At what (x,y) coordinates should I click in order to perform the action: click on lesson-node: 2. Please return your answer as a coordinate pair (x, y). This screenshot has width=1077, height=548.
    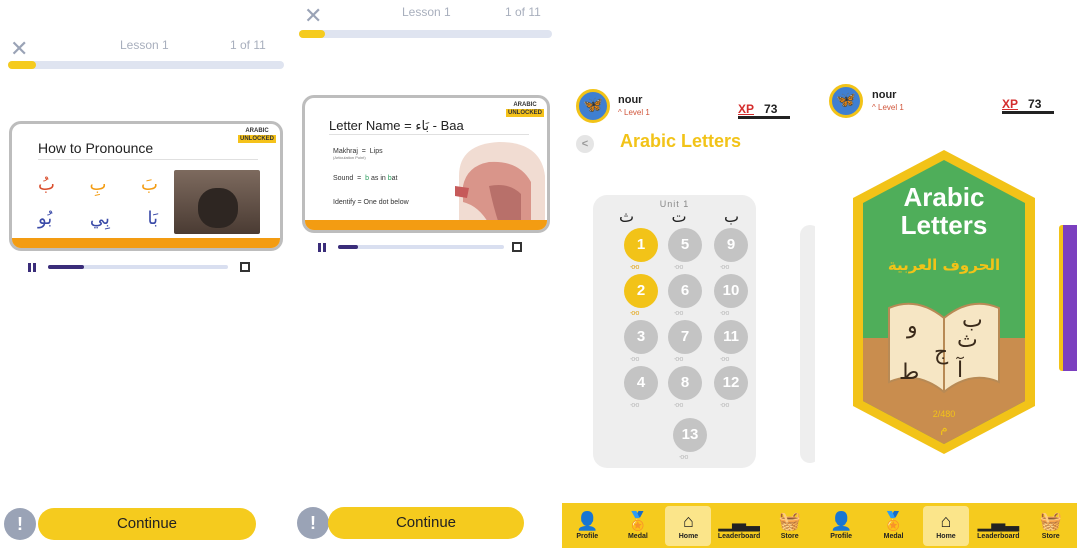
    Looking at the image, I should click on (641, 291).